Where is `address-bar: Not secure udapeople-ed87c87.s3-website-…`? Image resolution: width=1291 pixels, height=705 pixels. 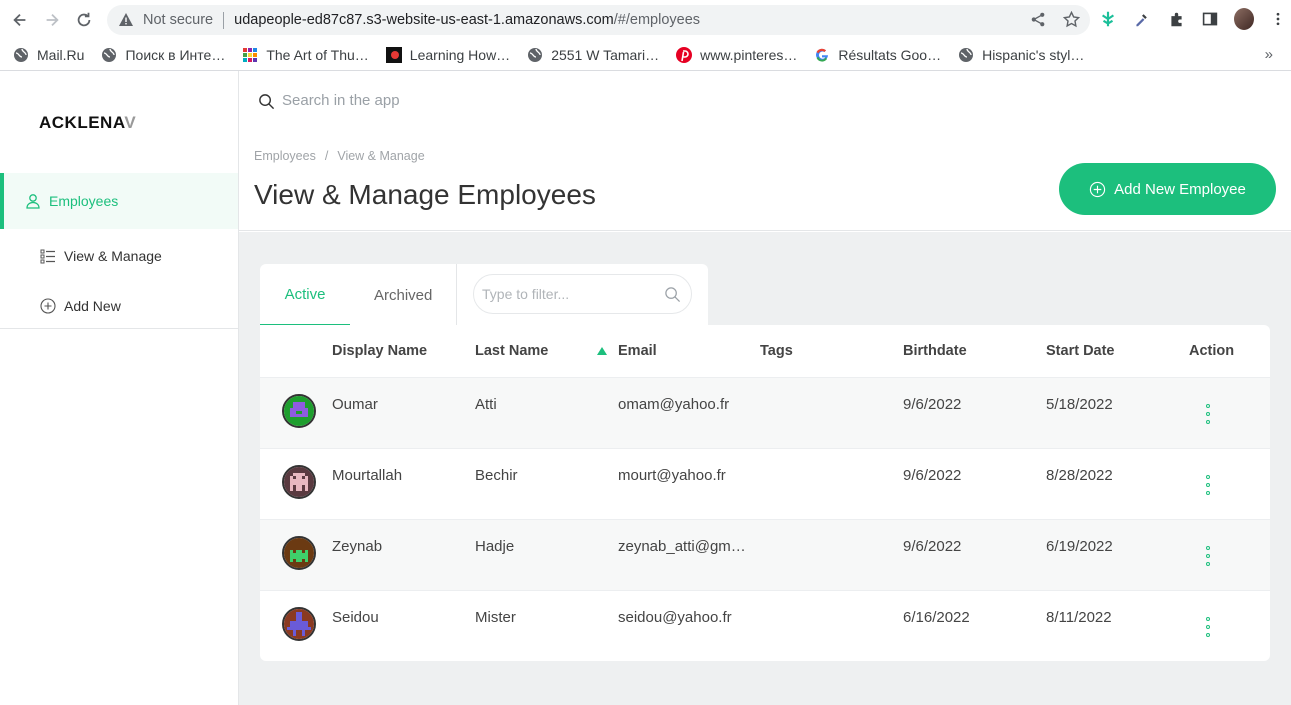 address-bar: Not secure udapeople-ed87c87.s3-website-… is located at coordinates (598, 20).